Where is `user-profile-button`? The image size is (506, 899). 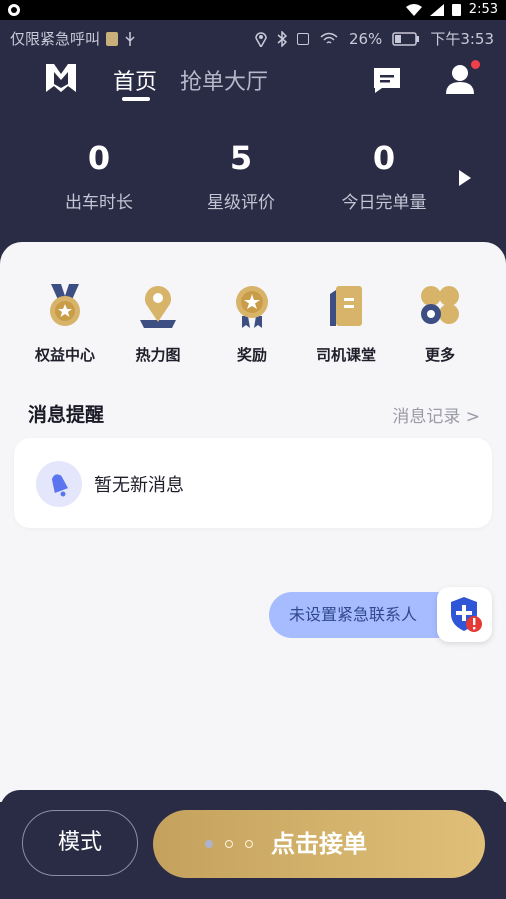
user-profile-button is located at coordinates (462, 78).